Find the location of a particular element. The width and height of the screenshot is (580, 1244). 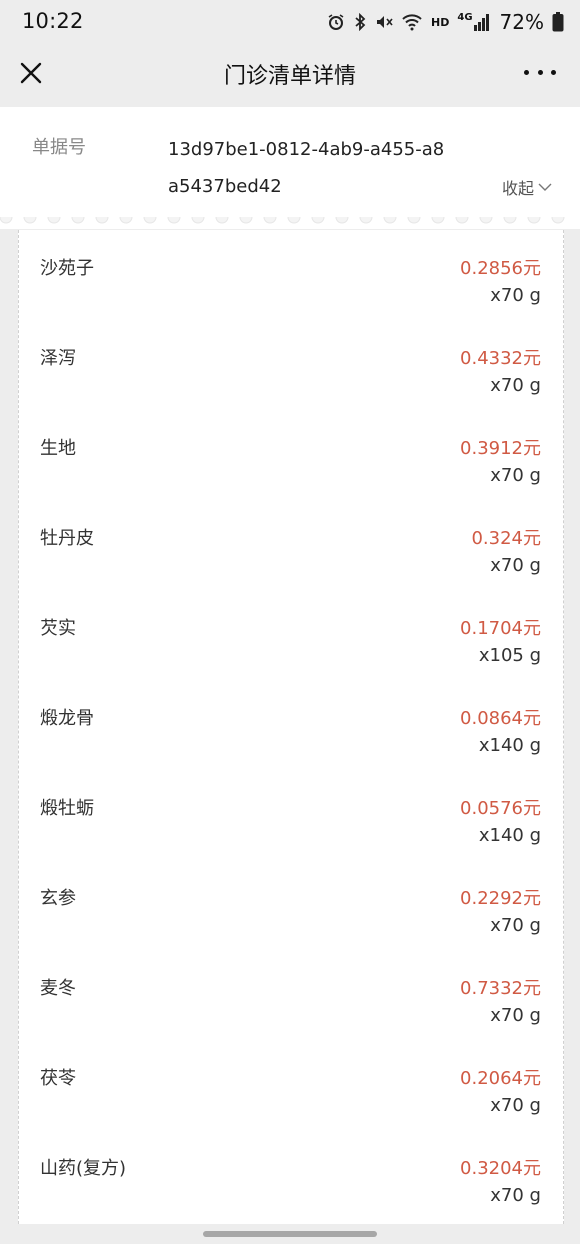

item-name: 芡实 is located at coordinates (58, 628).